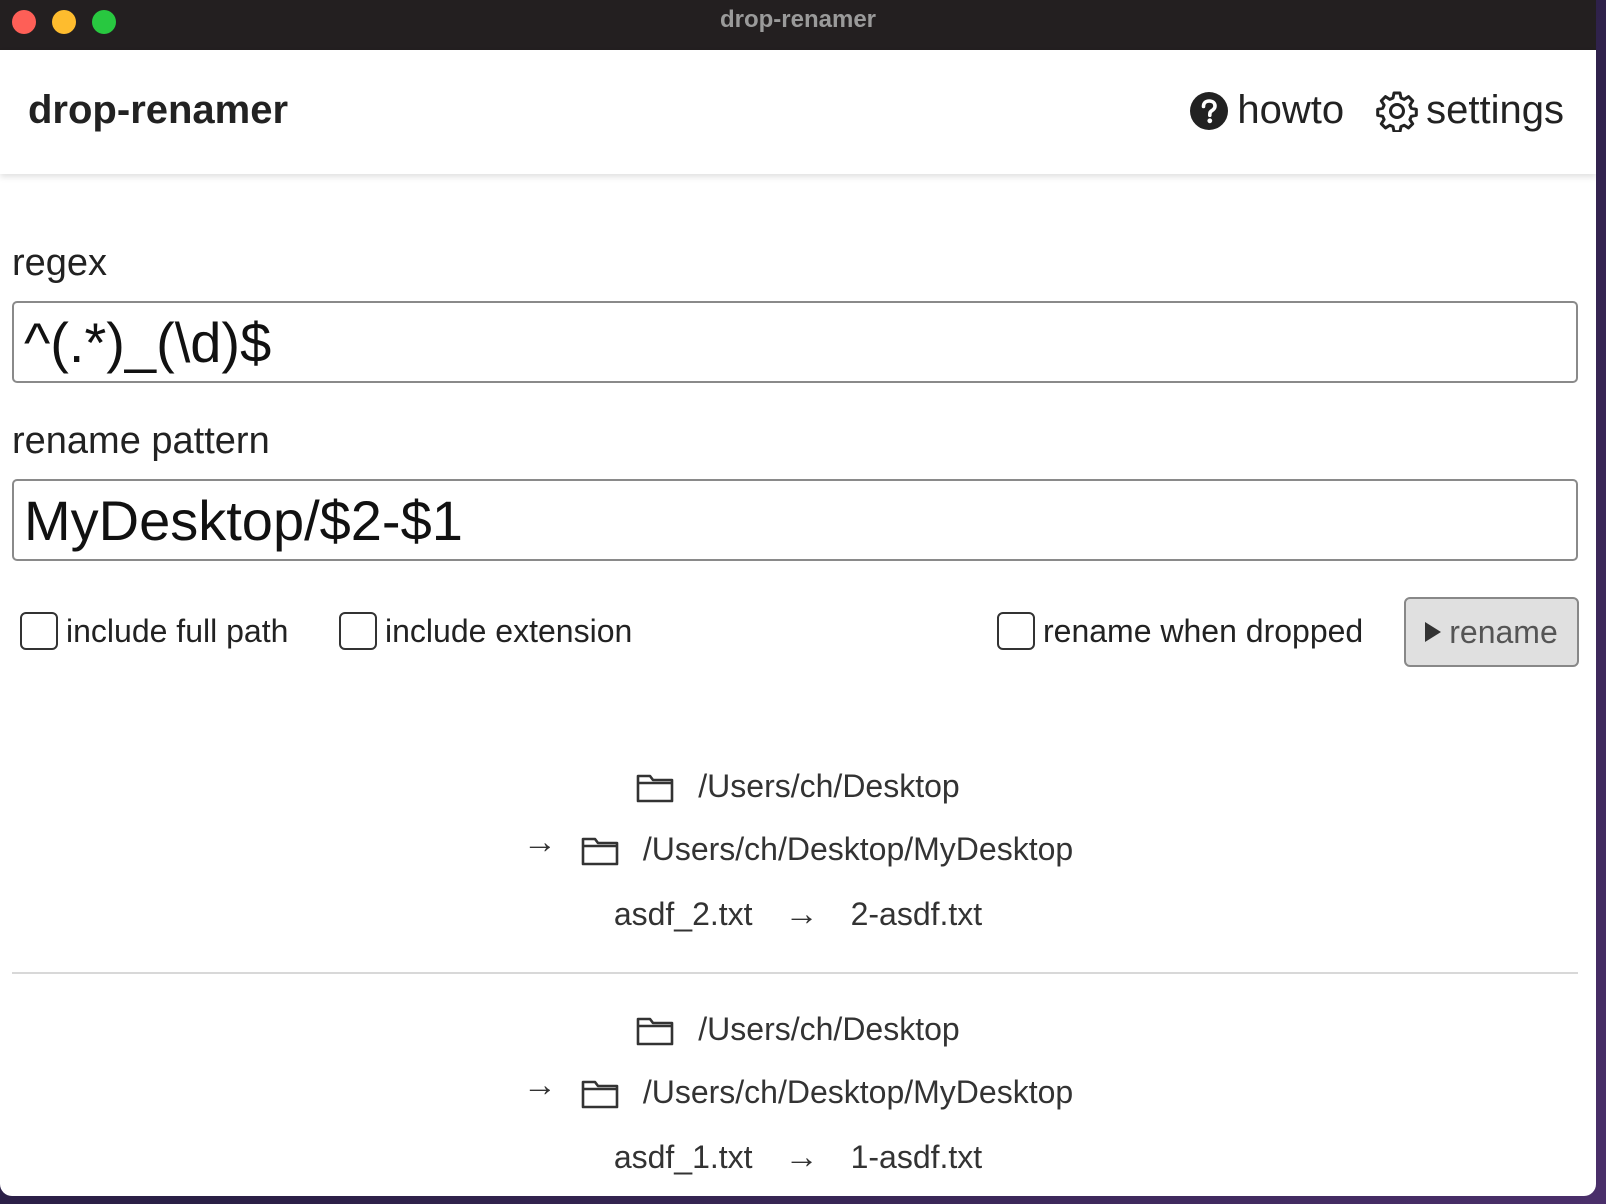  Describe the element at coordinates (916, 1157) in the screenshot. I see `new-file-name: 1-asdf.txt` at that location.